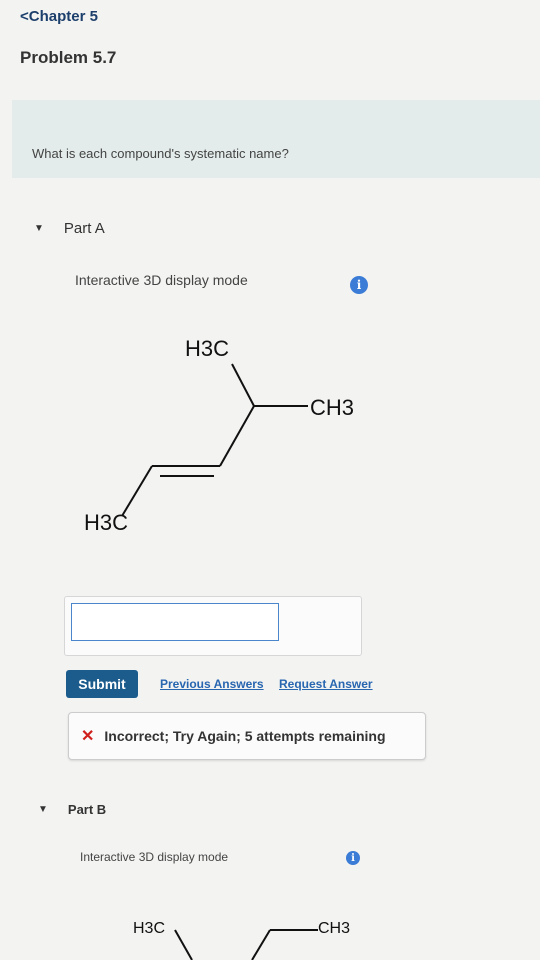  What do you see at coordinates (246, 944) in the screenshot?
I see `bond-lines` at bounding box center [246, 944].